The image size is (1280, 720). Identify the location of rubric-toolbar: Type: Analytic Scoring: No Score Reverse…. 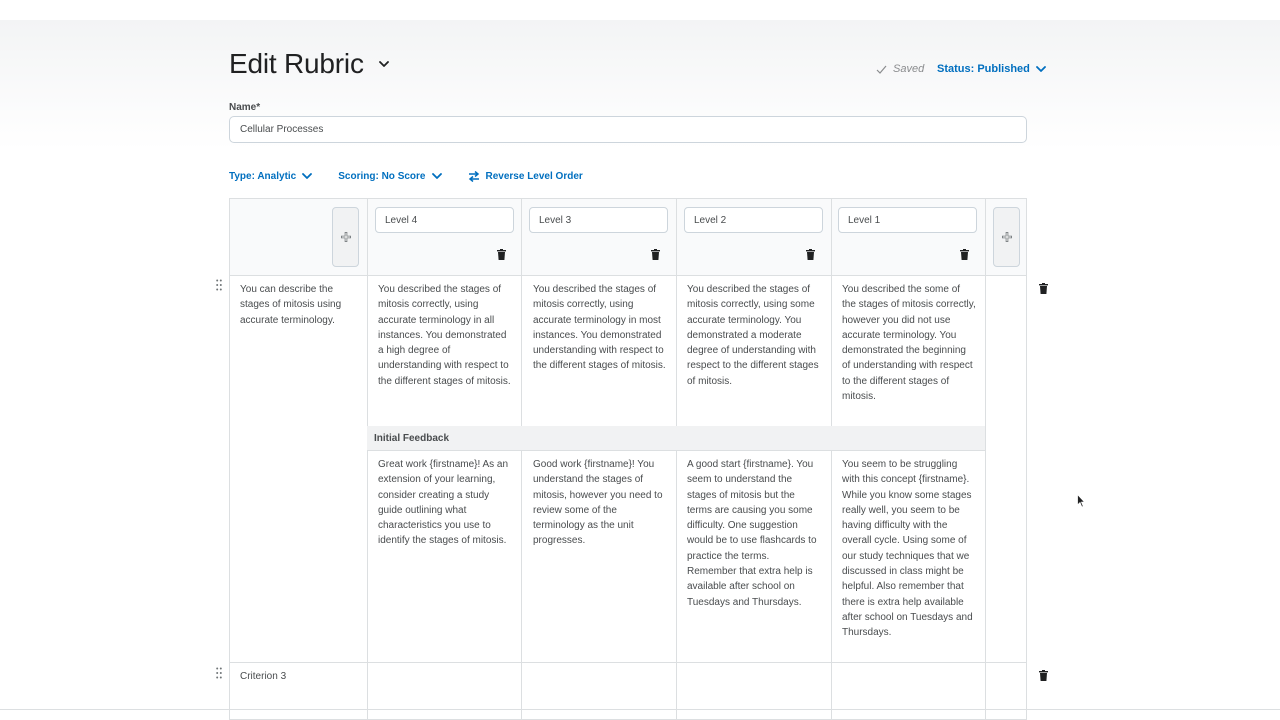
(406, 176).